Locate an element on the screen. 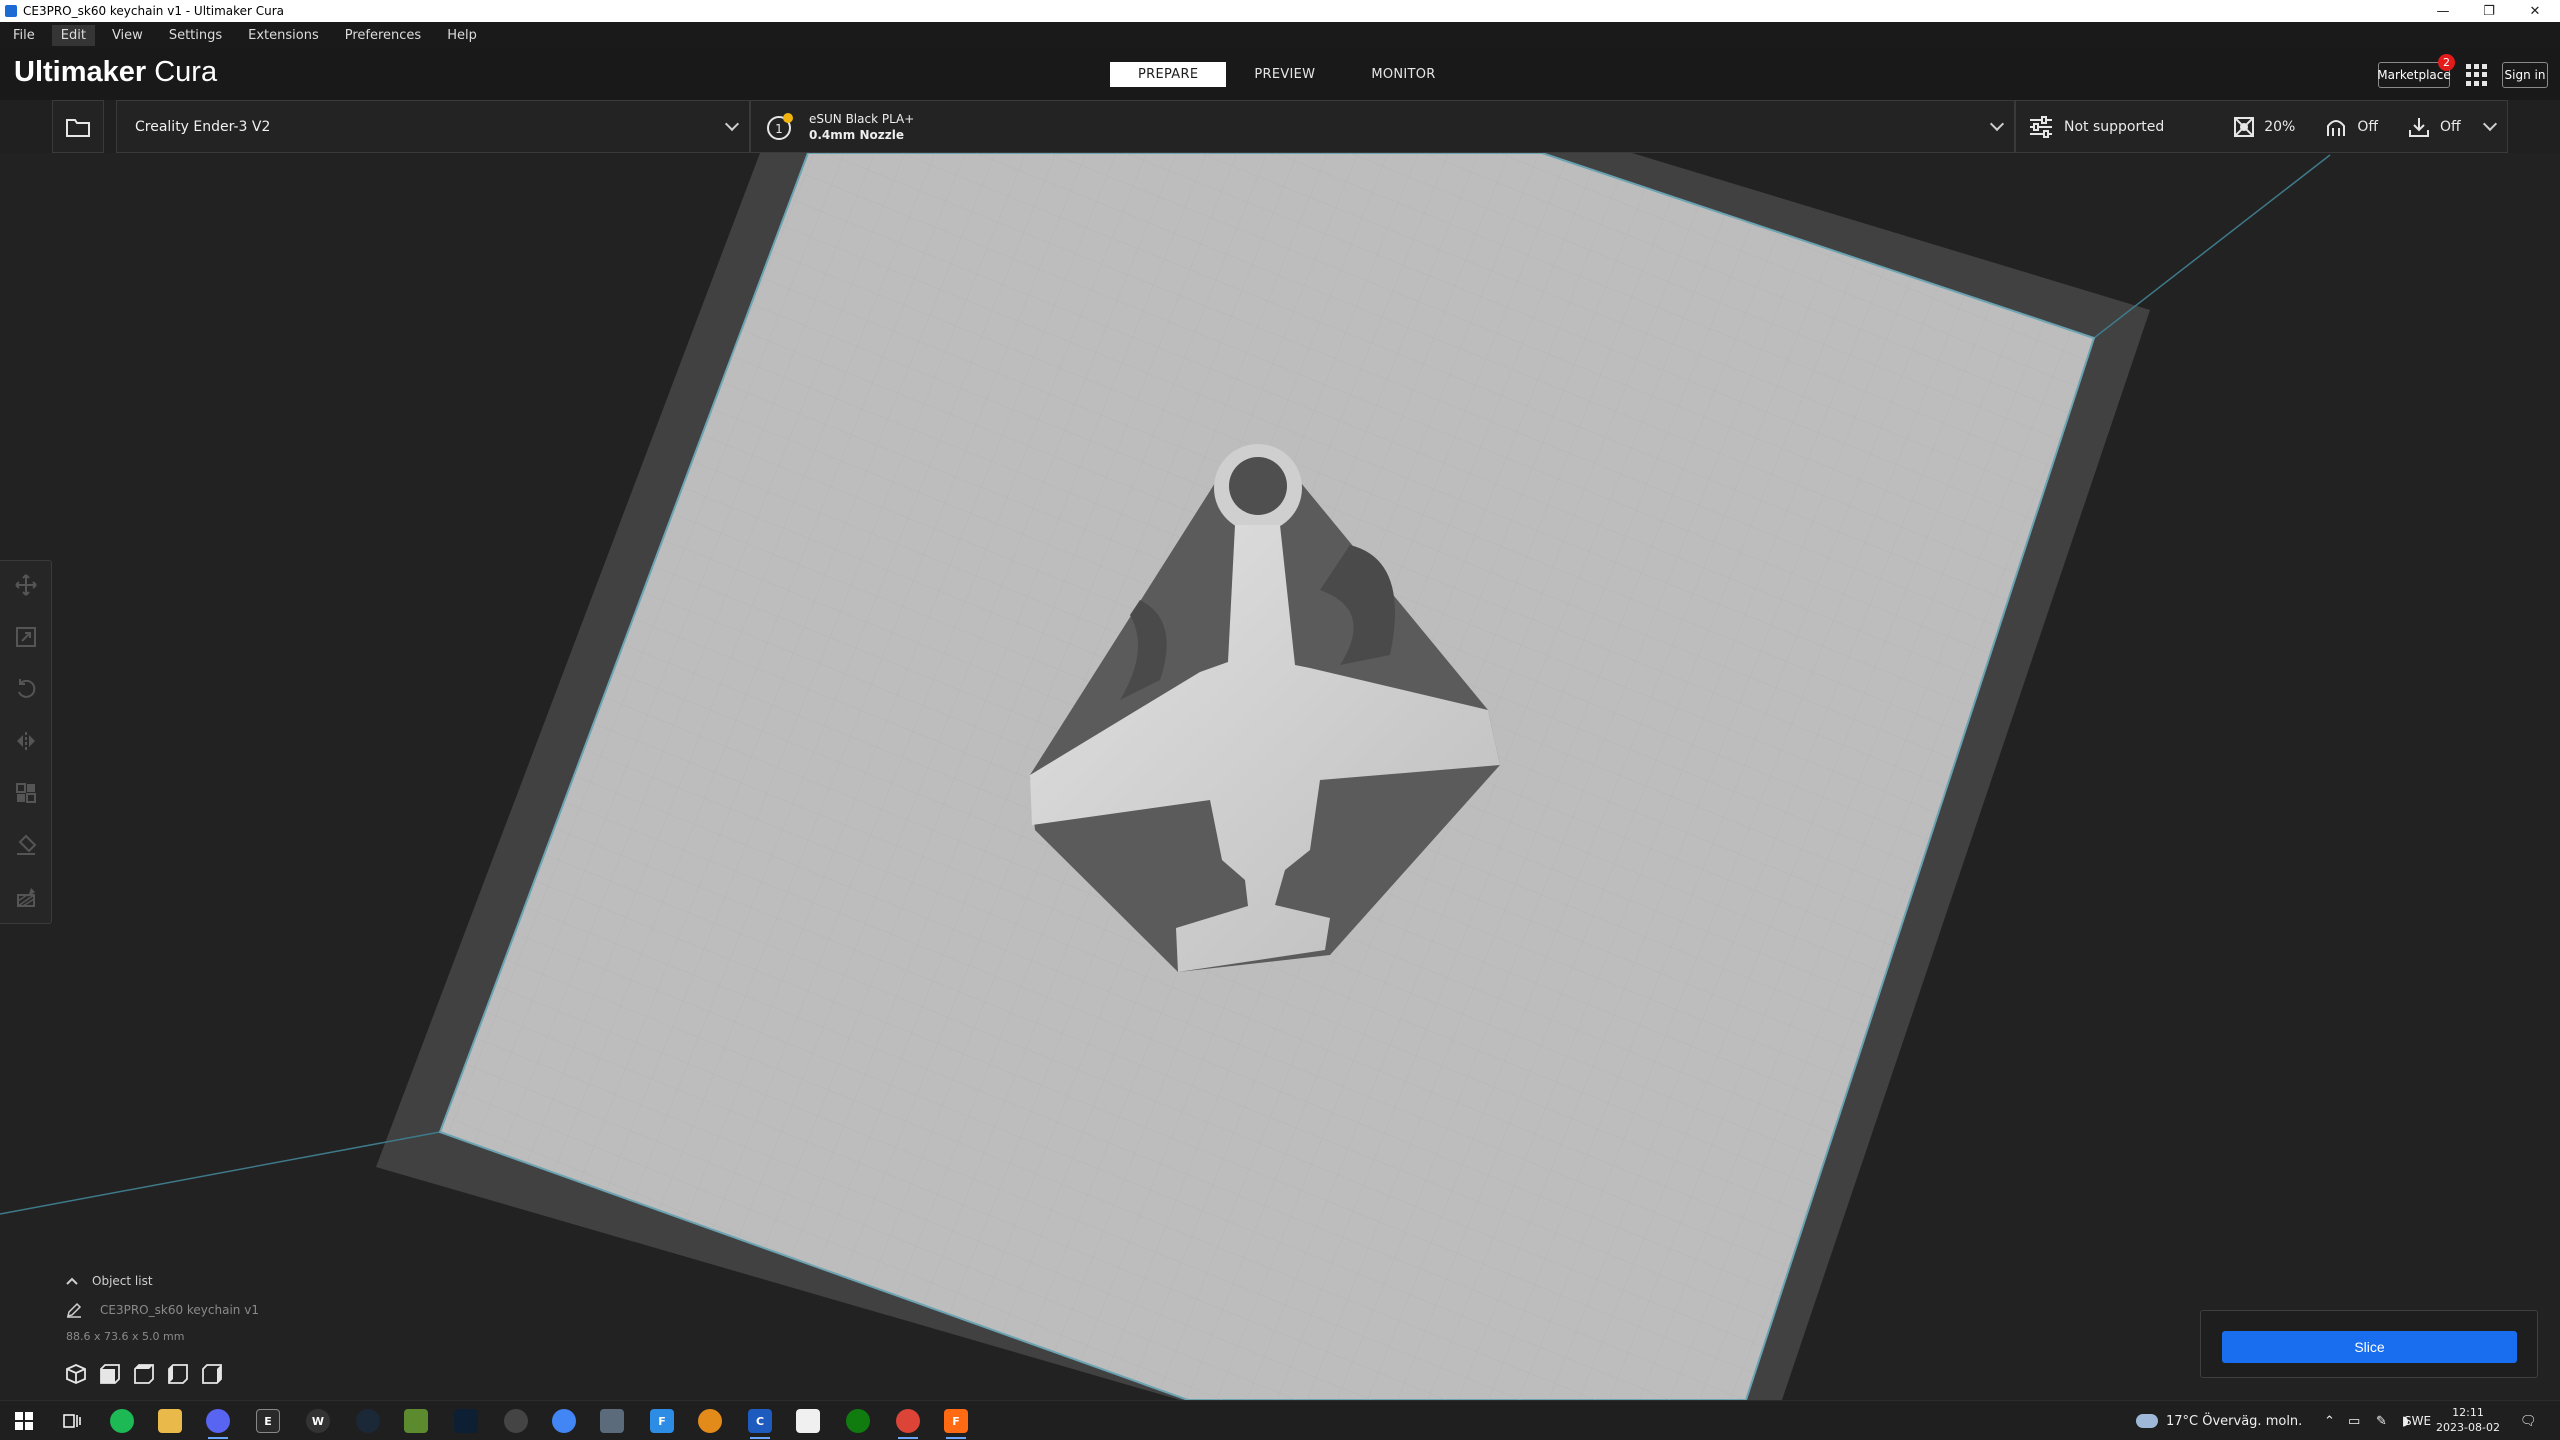 The image size is (2560, 1440). pen-icon: ✎ is located at coordinates (2381, 1420).